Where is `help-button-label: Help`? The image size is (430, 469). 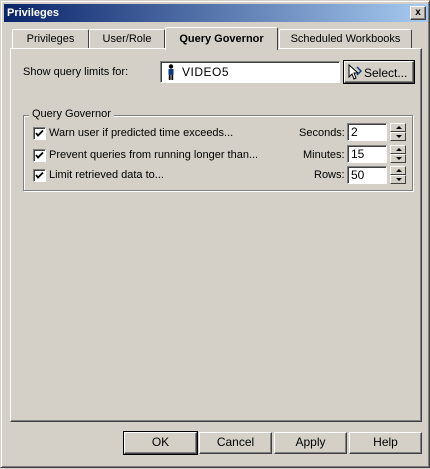 help-button-label: Help is located at coordinates (385, 442).